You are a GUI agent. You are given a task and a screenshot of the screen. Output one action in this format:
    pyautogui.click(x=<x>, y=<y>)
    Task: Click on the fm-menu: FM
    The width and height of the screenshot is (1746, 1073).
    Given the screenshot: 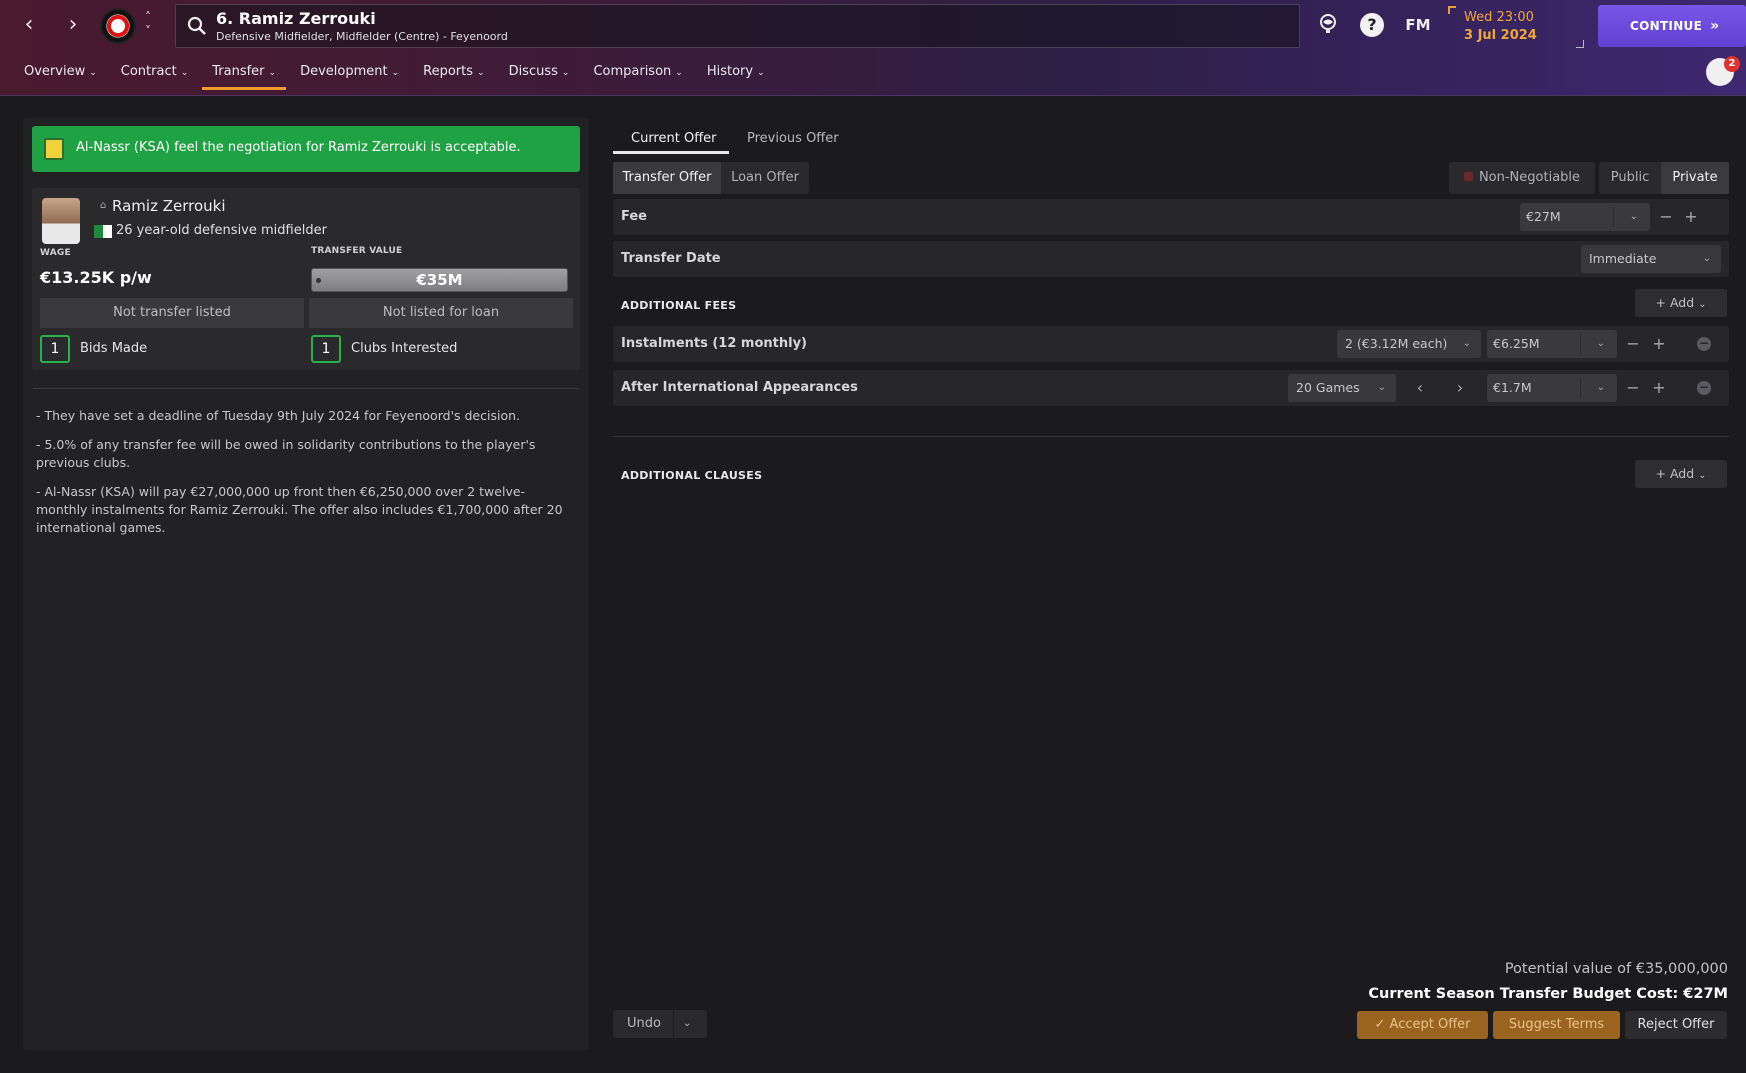 What is the action you would take?
    pyautogui.click(x=1418, y=25)
    